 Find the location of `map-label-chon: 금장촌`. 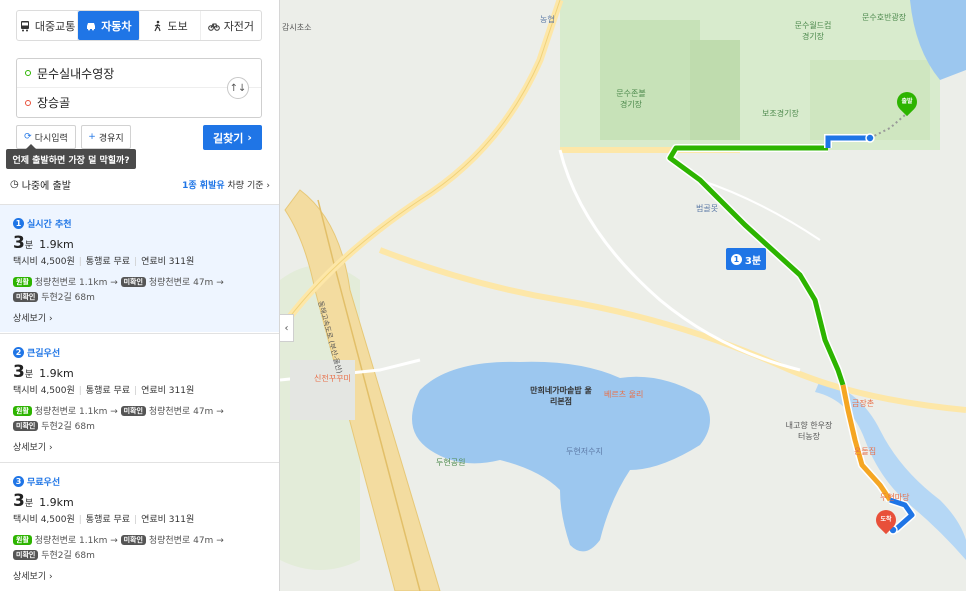

map-label-chon: 금장촌 is located at coordinates (863, 403).